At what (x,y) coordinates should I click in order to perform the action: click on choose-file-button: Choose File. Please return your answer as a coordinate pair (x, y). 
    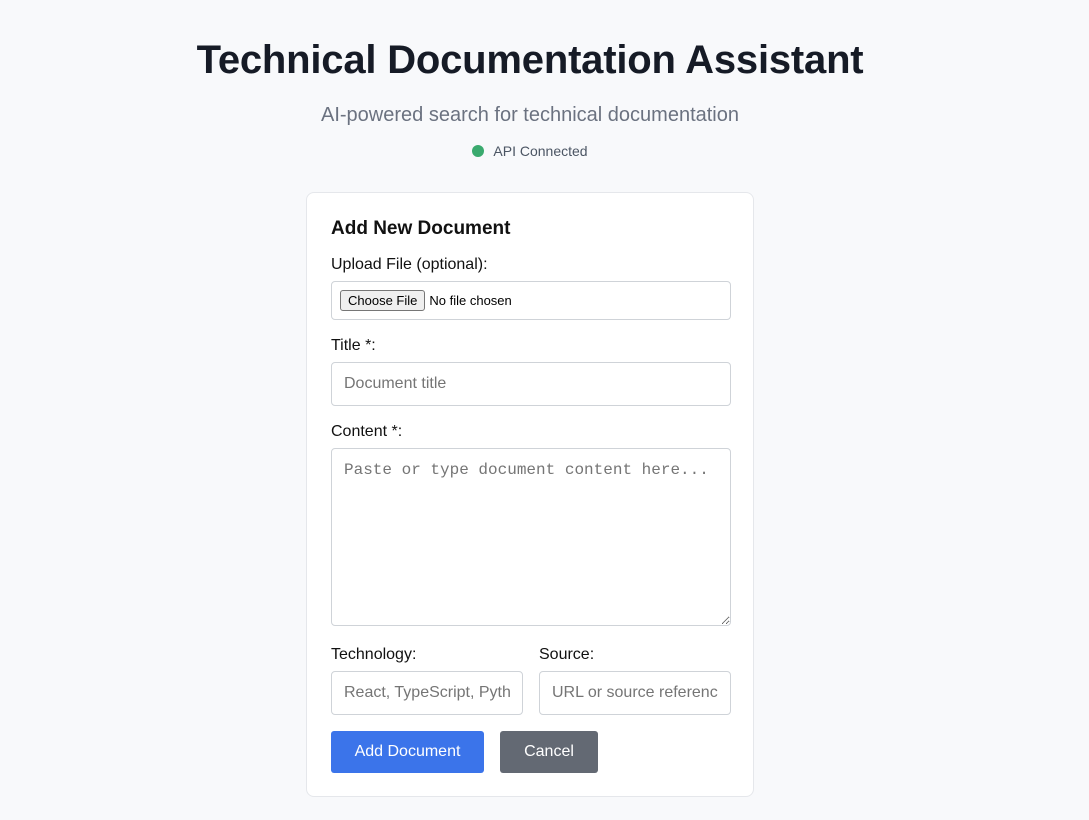
    Looking at the image, I should click on (383, 300).